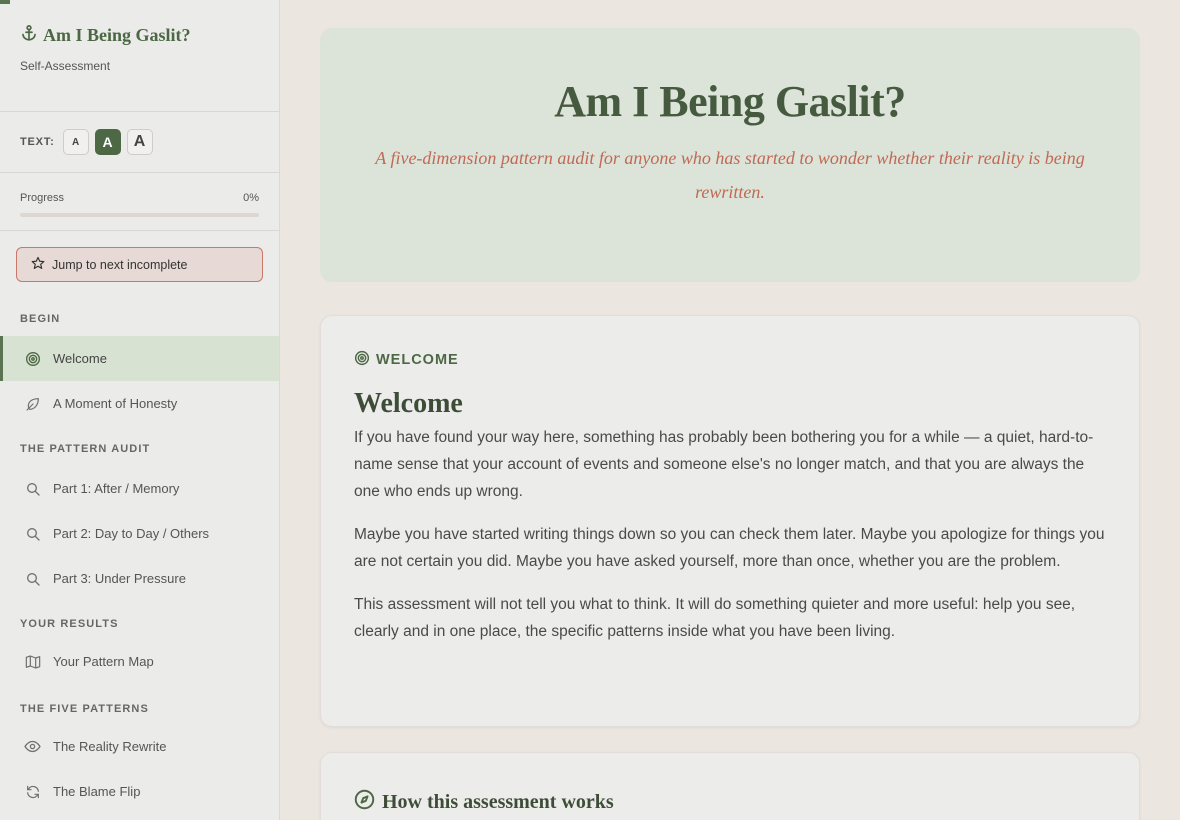 The height and width of the screenshot is (820, 1180). What do you see at coordinates (251, 198) in the screenshot?
I see `progress-value: 0%` at bounding box center [251, 198].